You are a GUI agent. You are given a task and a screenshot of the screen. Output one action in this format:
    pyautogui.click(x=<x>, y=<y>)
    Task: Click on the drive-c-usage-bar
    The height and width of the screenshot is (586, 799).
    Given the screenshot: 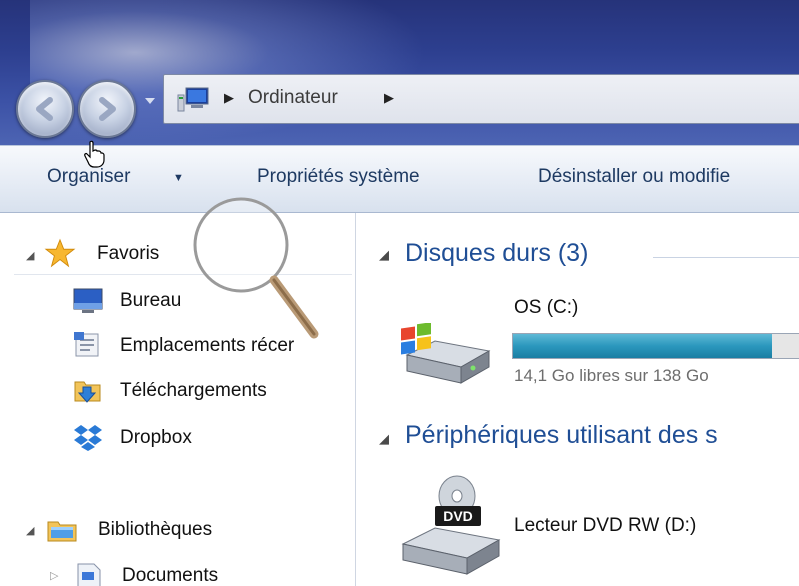 What is the action you would take?
    pyautogui.click(x=655, y=346)
    